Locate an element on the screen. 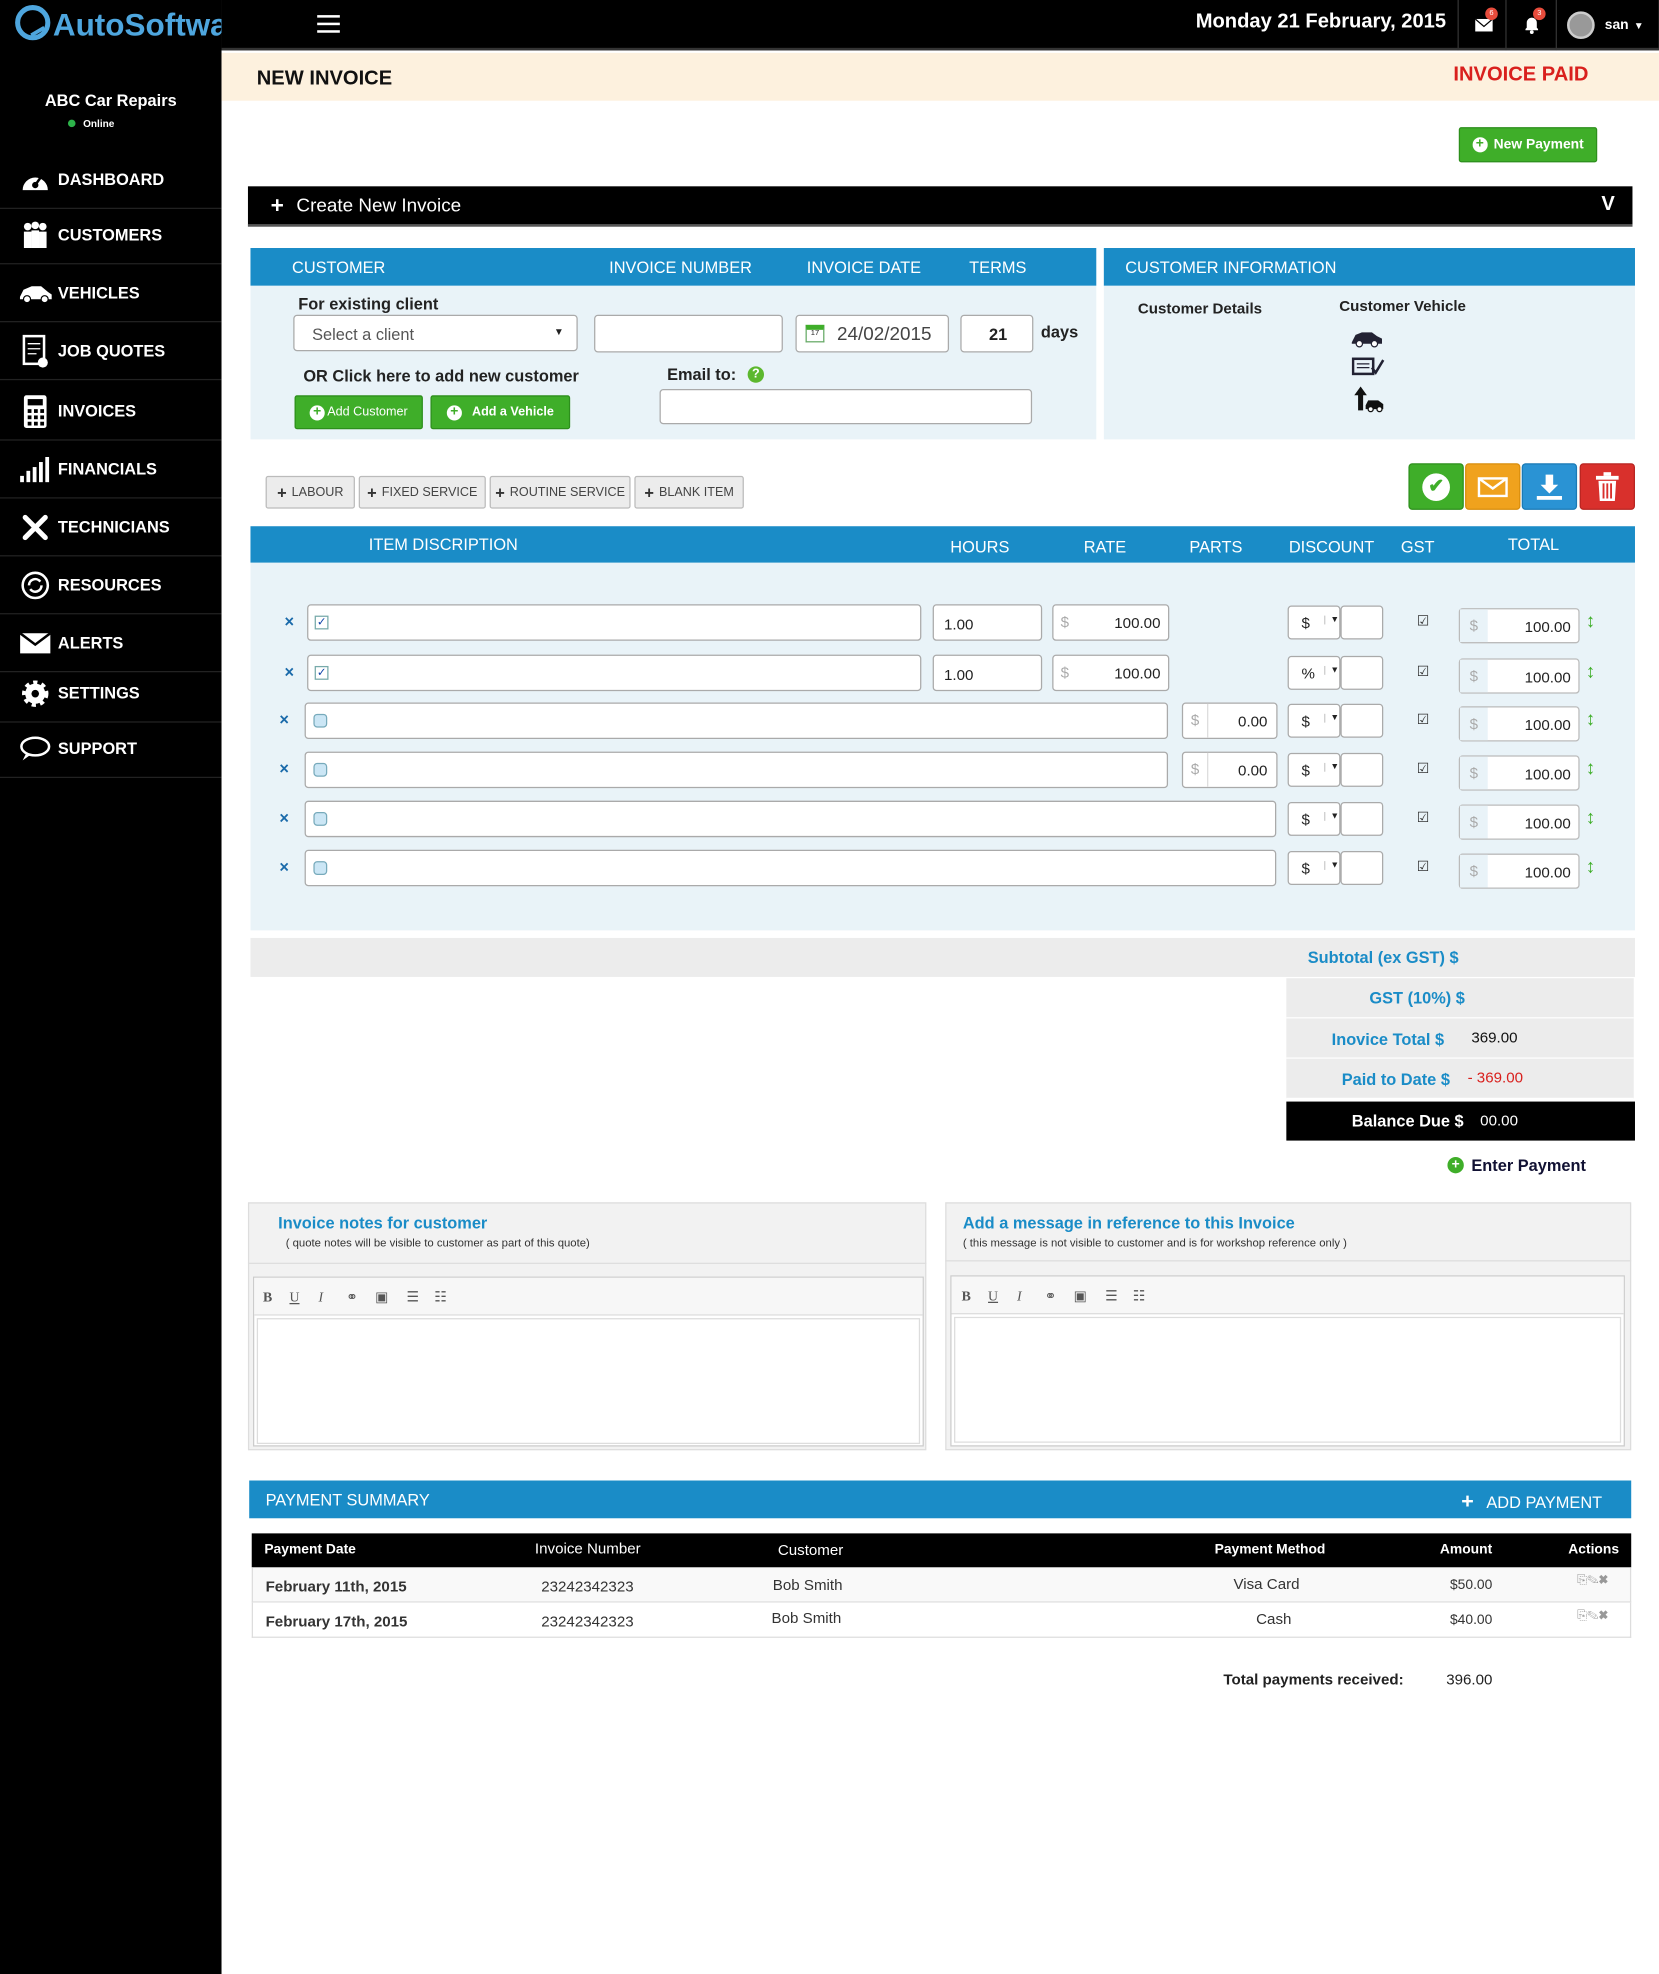 Image resolution: width=1659 pixels, height=1974 pixels. add-customer-button: + Add Customer is located at coordinates (358, 412).